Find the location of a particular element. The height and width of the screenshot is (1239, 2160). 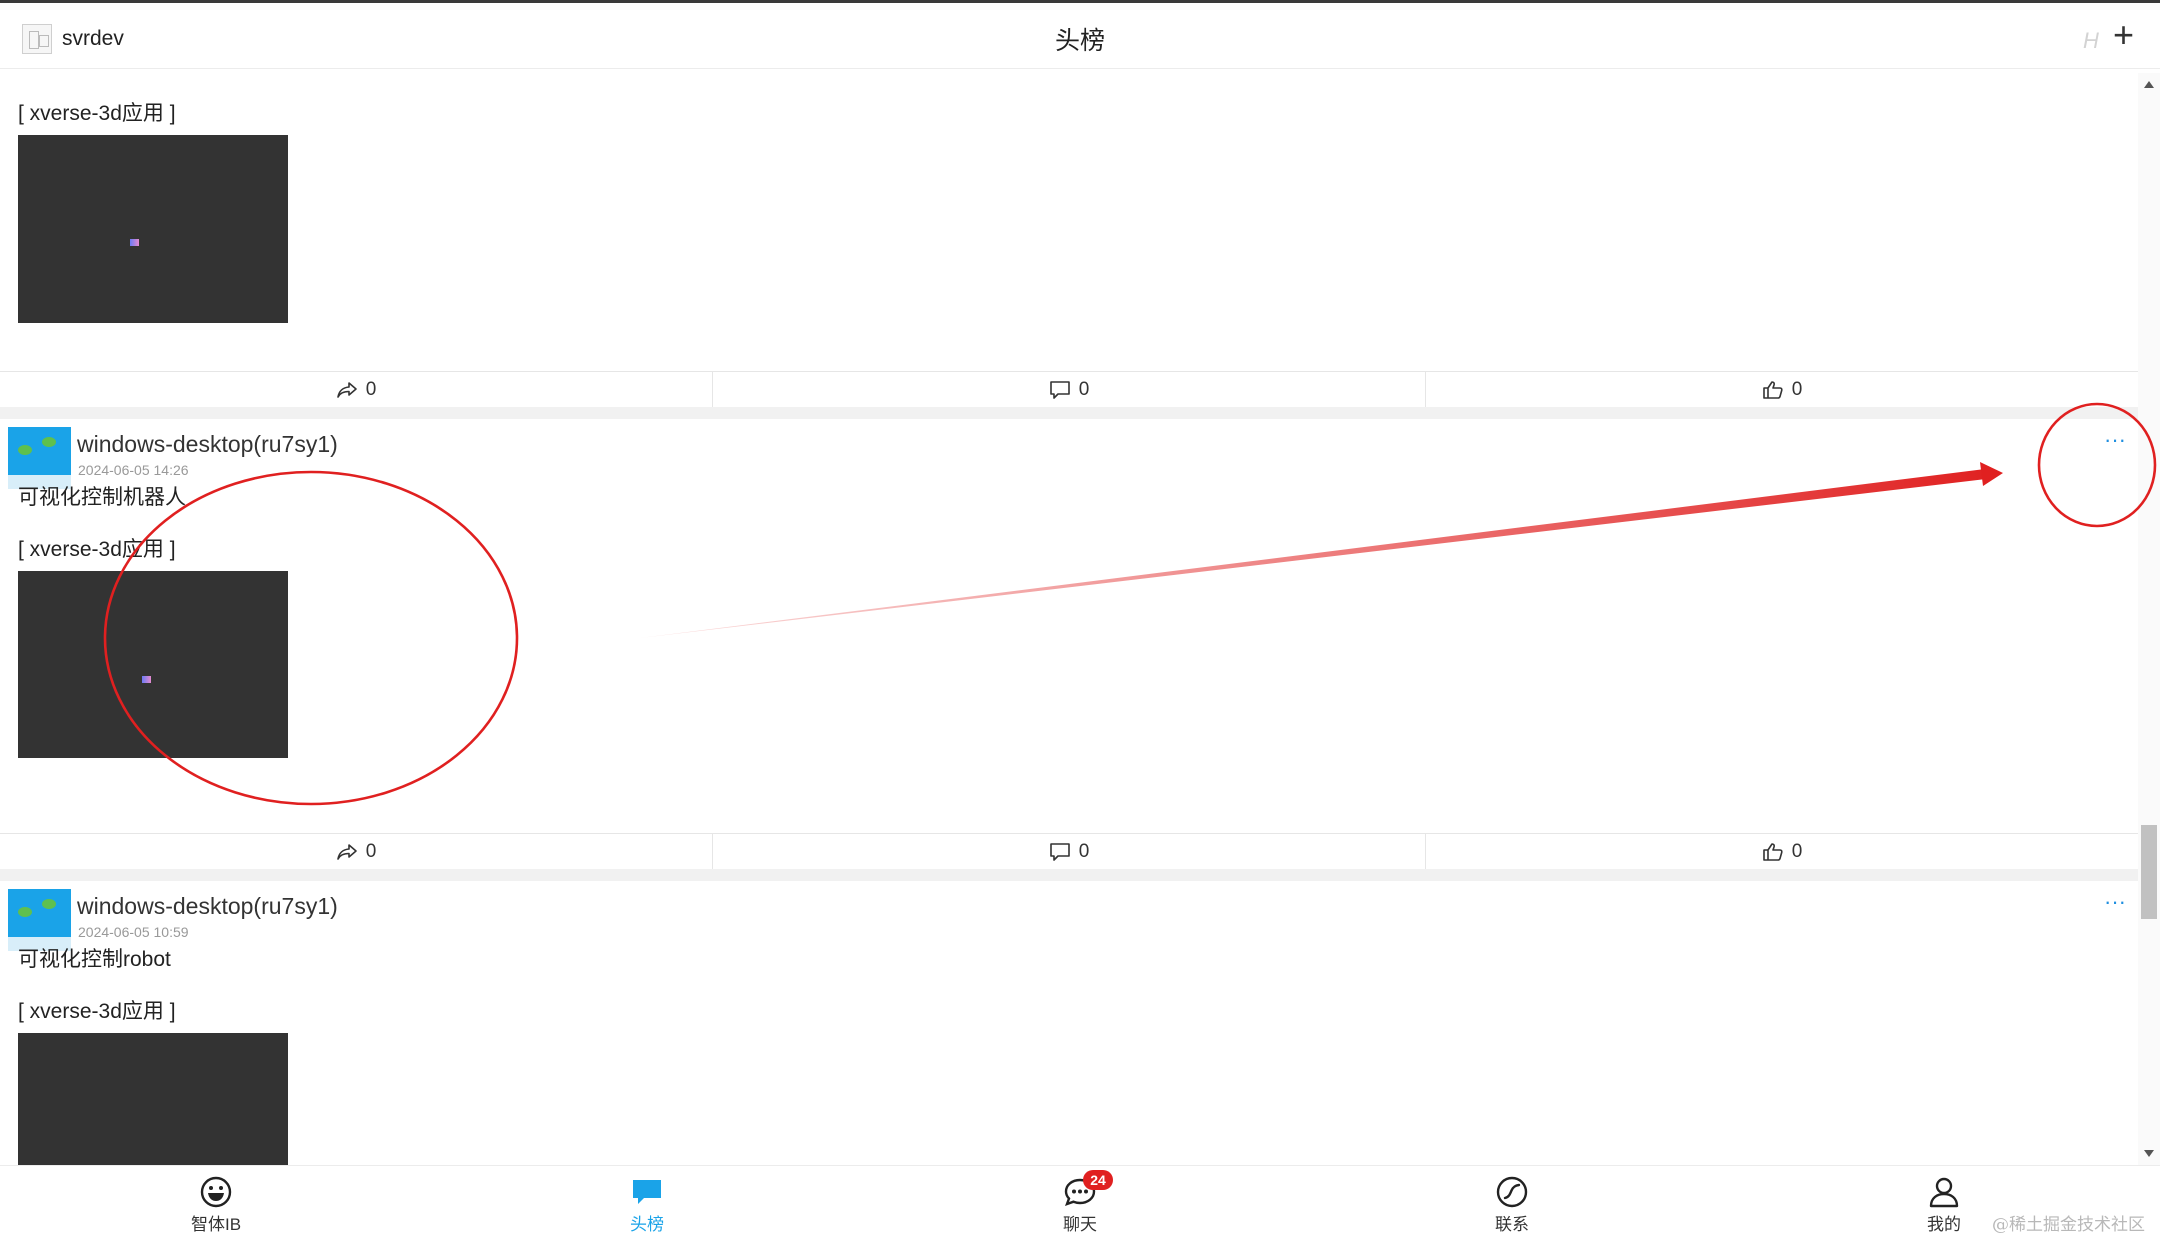

watermark: @稀土掘金技术社区 is located at coordinates (2068, 1225).